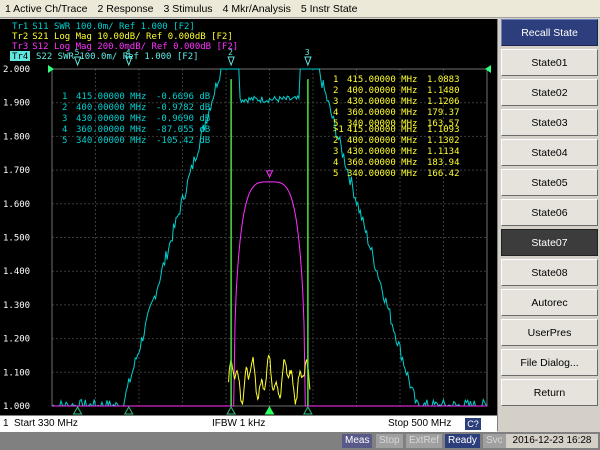 Image resolution: width=600 pixels, height=450 pixels. Describe the element at coordinates (188, 9) in the screenshot. I see `menu-stimulus: 3 Stimulus` at that location.